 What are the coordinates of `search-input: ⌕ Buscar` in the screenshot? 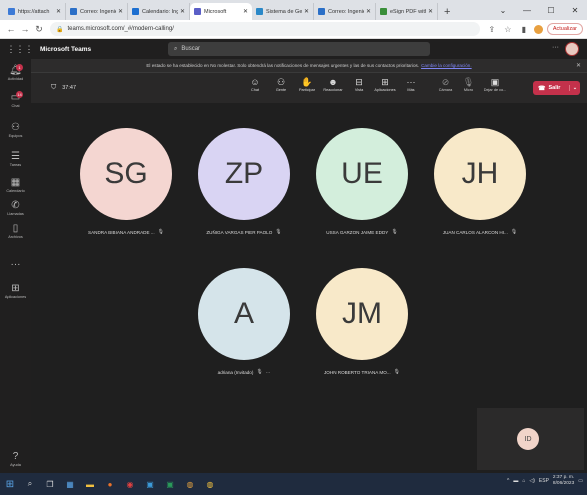 It's located at (299, 49).